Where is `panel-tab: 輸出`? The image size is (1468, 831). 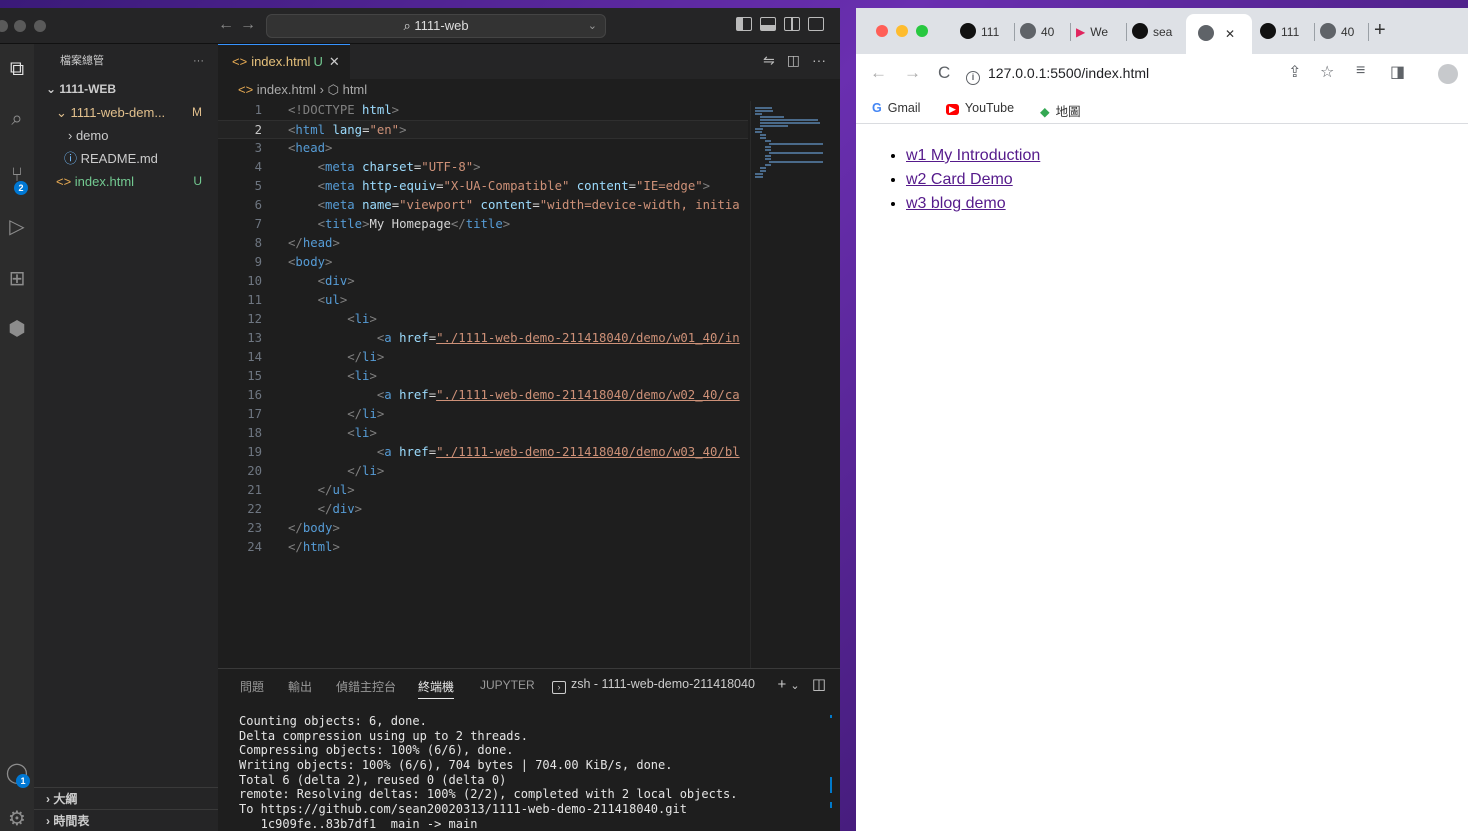 panel-tab: 輸出 is located at coordinates (300, 686).